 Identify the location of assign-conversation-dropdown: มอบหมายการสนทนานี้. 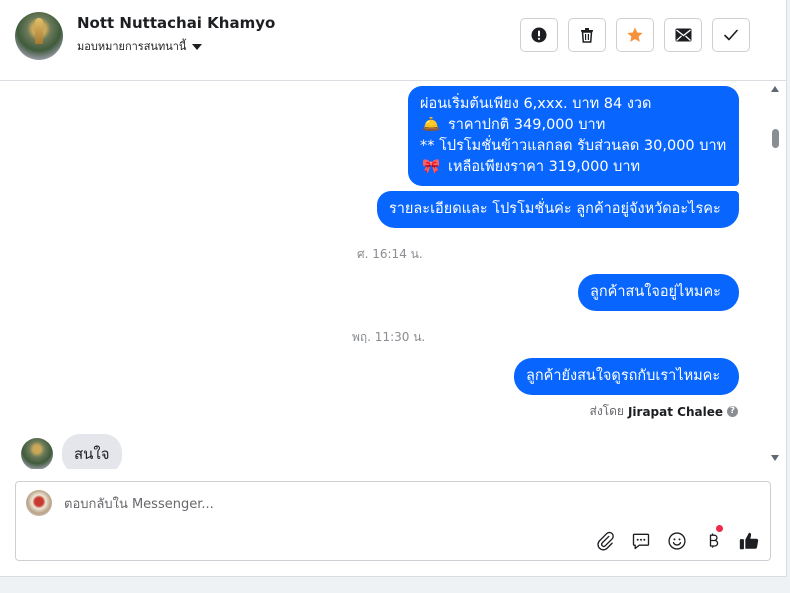
(140, 46).